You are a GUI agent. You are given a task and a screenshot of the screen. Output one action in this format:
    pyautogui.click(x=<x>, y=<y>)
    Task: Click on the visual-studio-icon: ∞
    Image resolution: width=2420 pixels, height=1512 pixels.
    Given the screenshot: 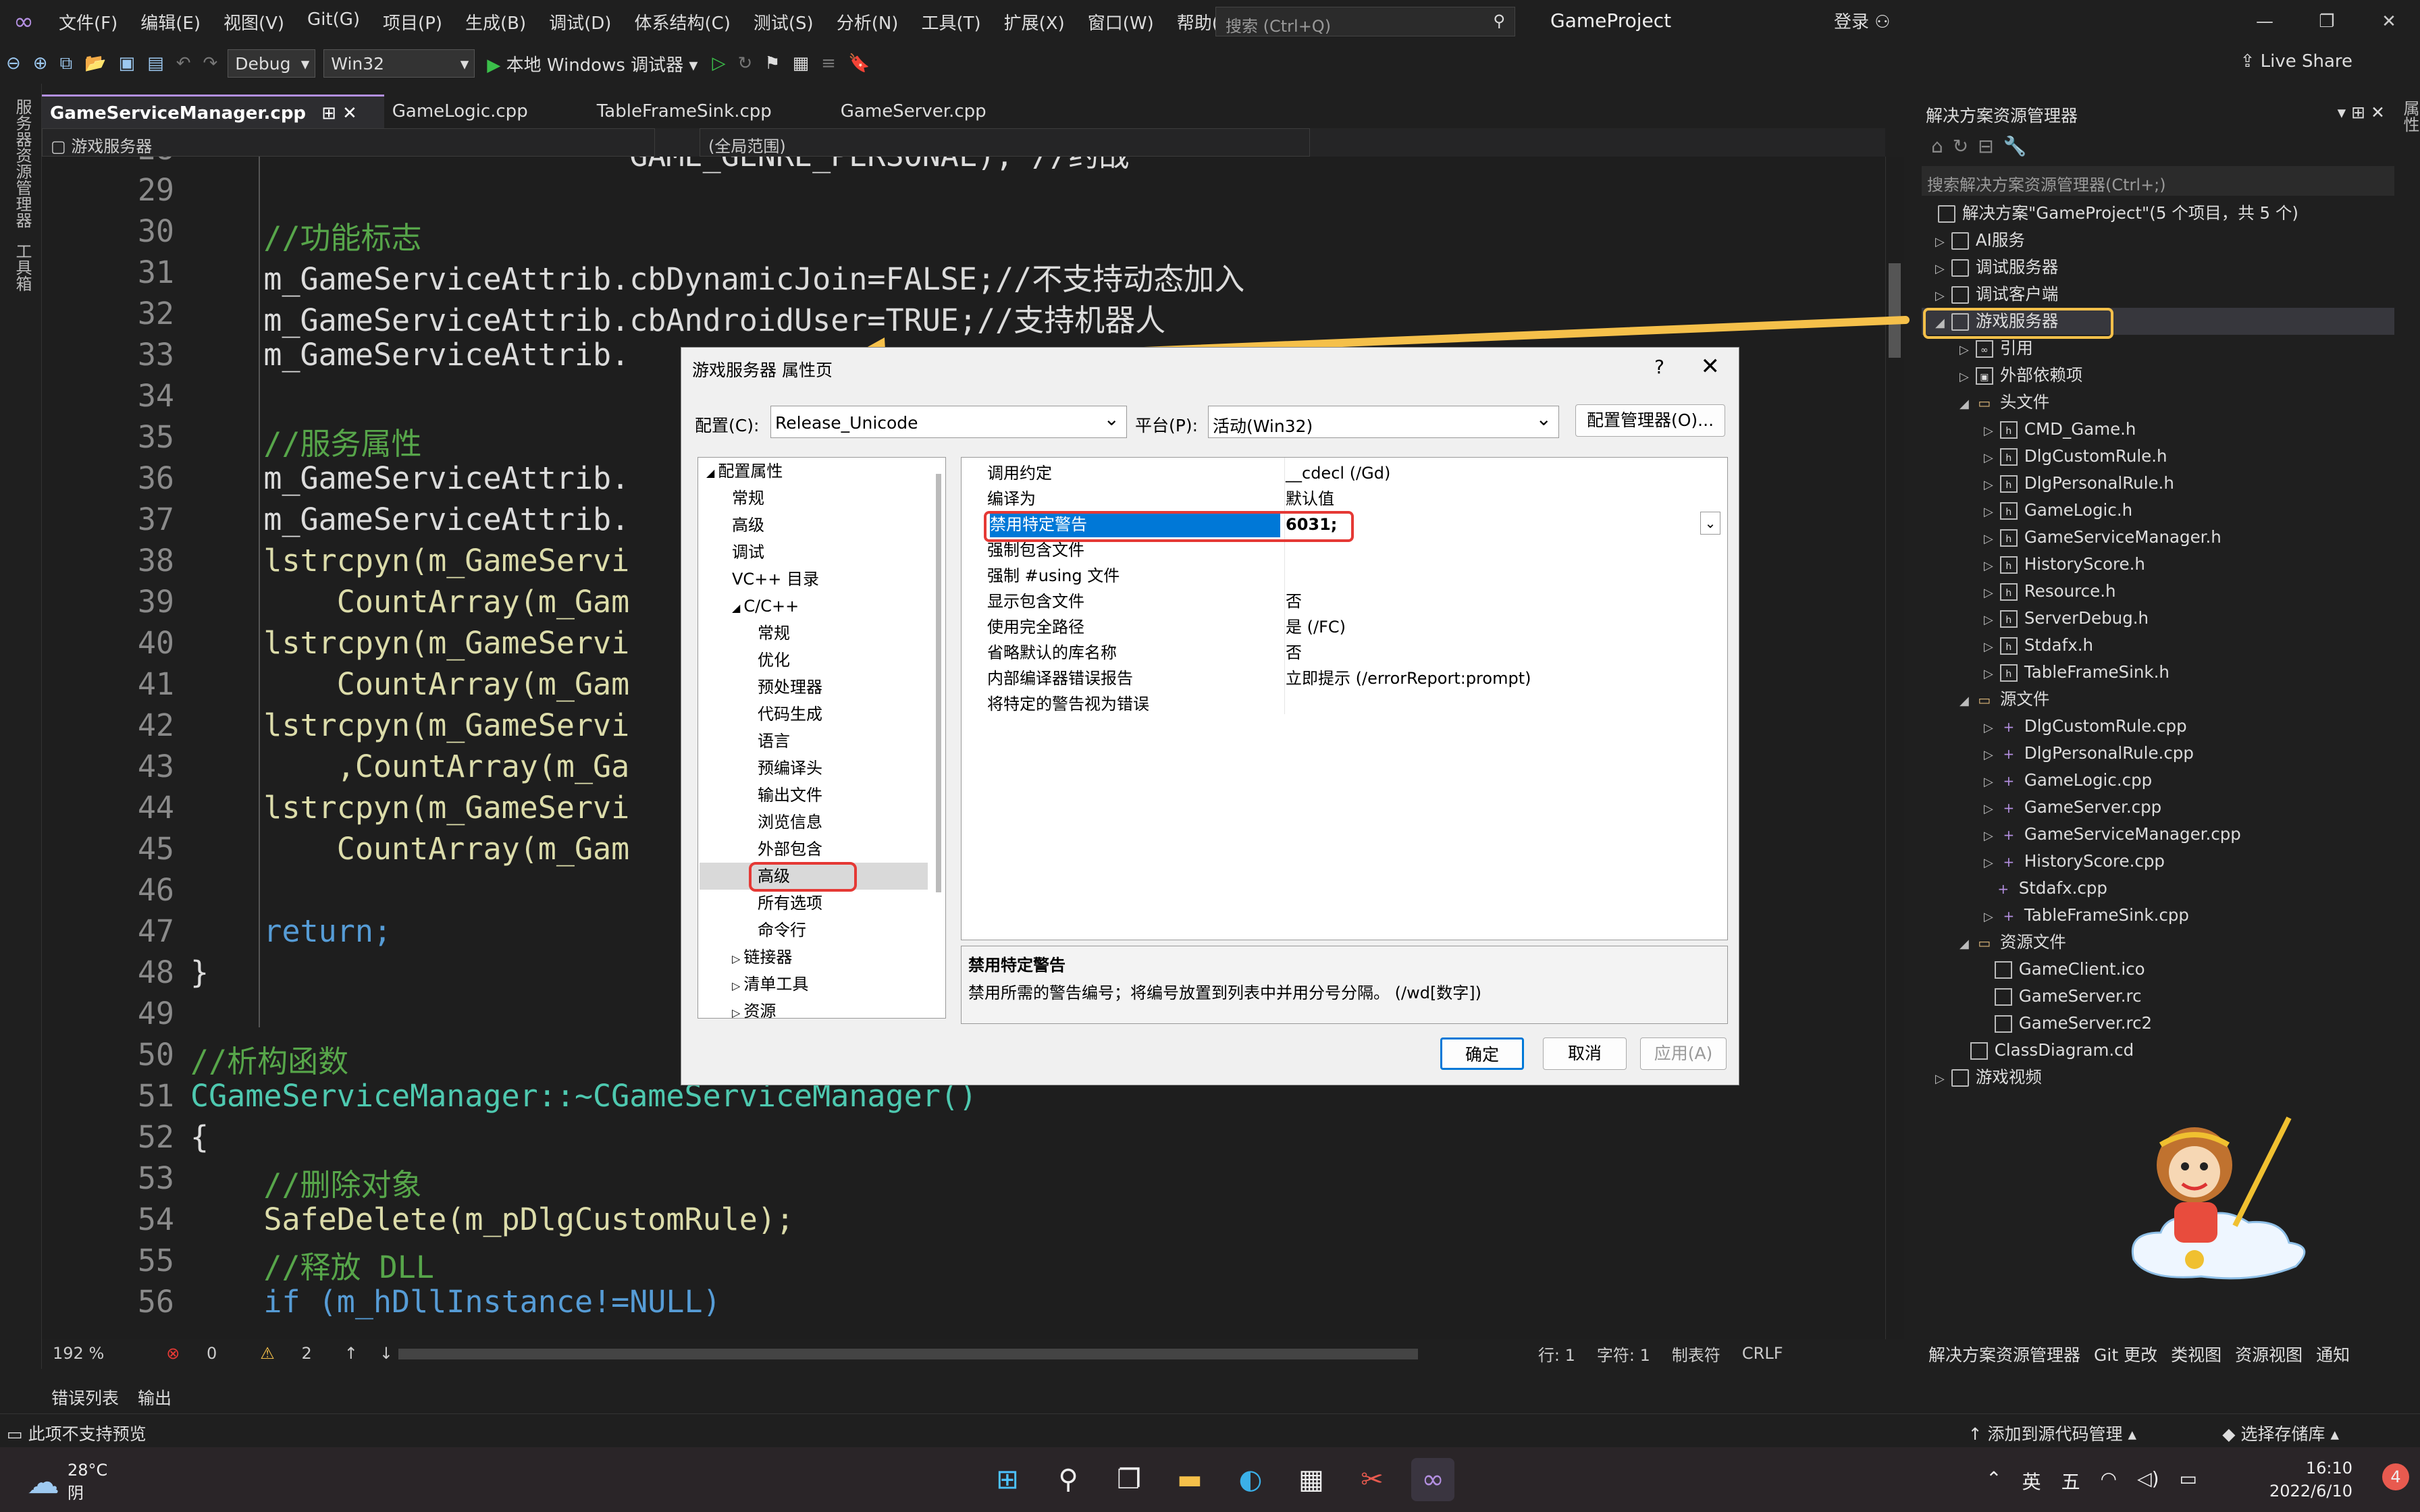 What is the action you would take?
    pyautogui.click(x=1432, y=1479)
    